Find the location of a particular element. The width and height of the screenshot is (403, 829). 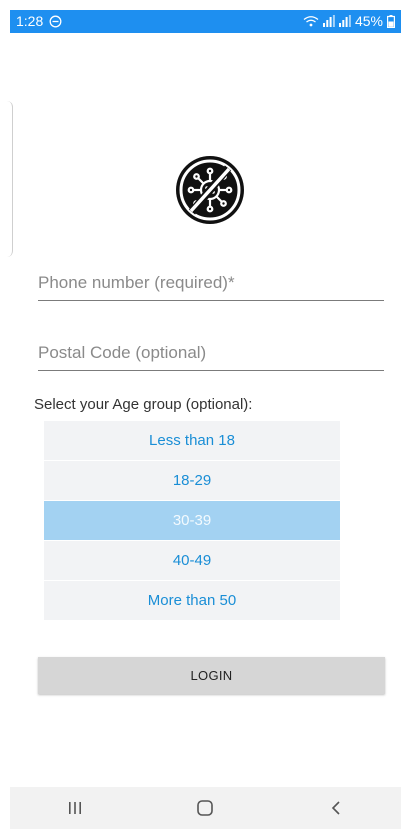

phone-number-input is located at coordinates (211, 283).